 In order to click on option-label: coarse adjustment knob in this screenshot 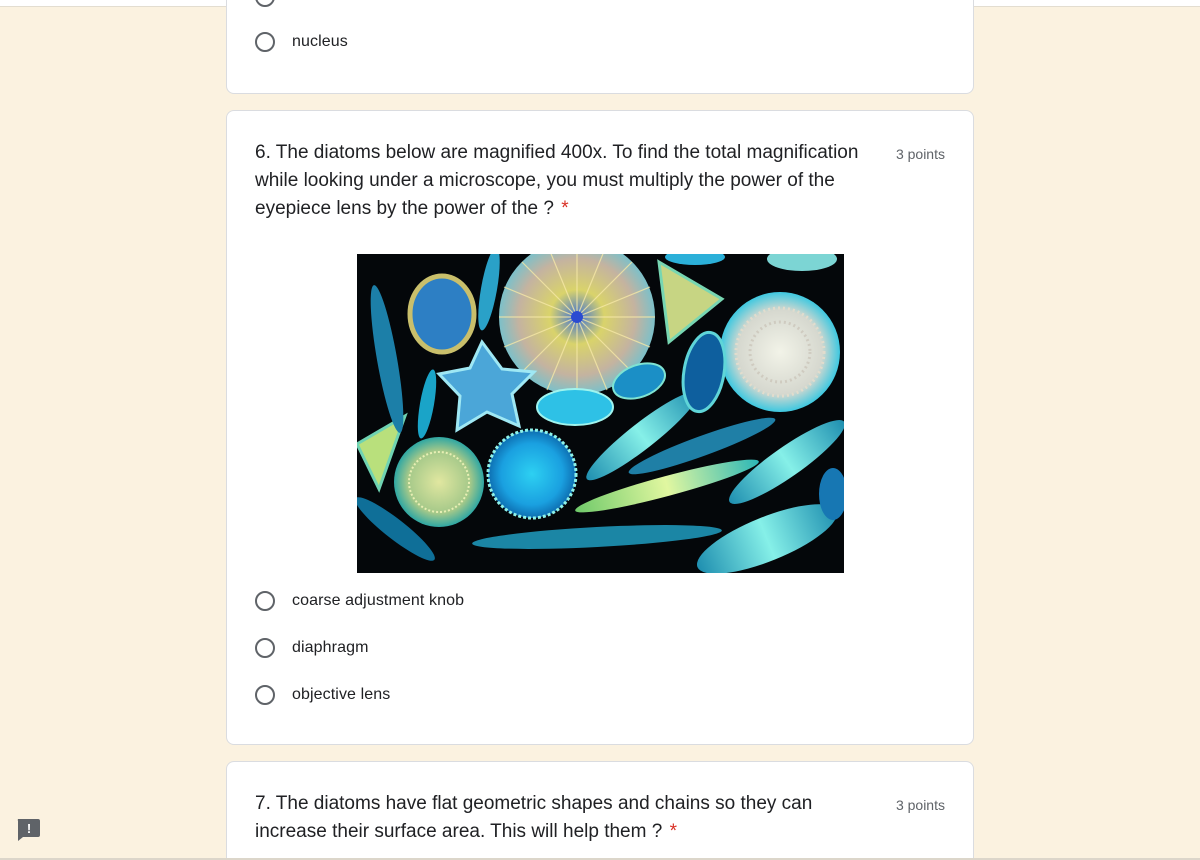, I will do `click(378, 600)`.